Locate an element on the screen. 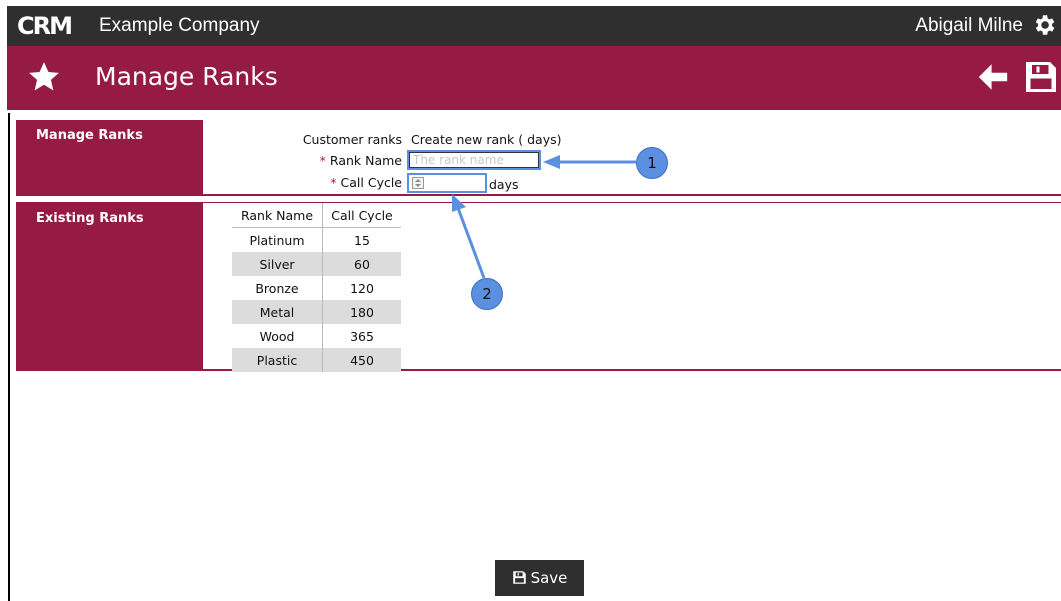  table-row: Wood 365 is located at coordinates (316, 336).